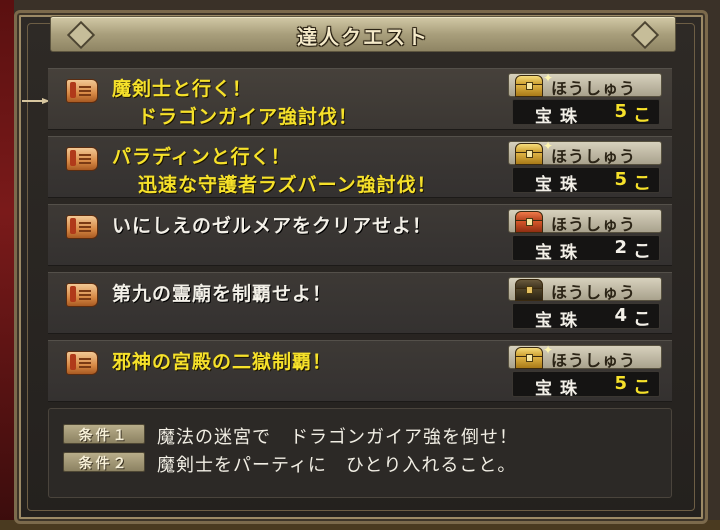  What do you see at coordinates (201, 157) in the screenshot?
I see `quest-title-line-1: パラディンと行く！` at bounding box center [201, 157].